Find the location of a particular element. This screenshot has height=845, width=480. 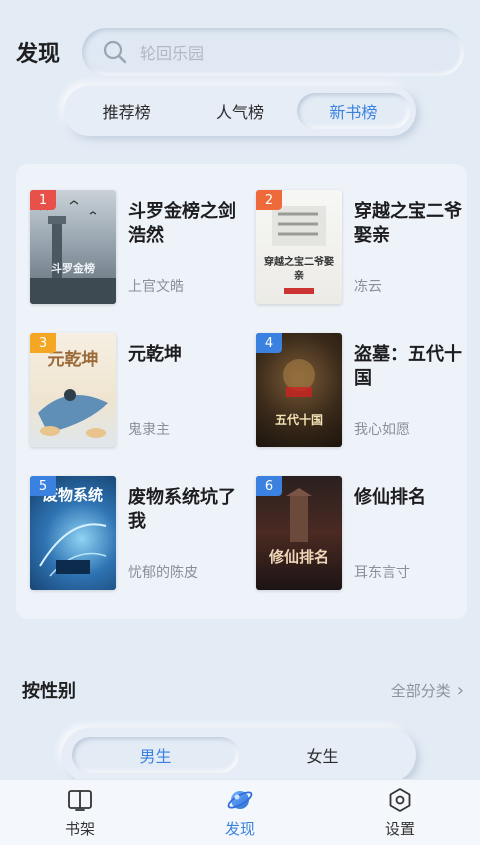

book-title: 盗墓：五代十国 is located at coordinates (409, 367).